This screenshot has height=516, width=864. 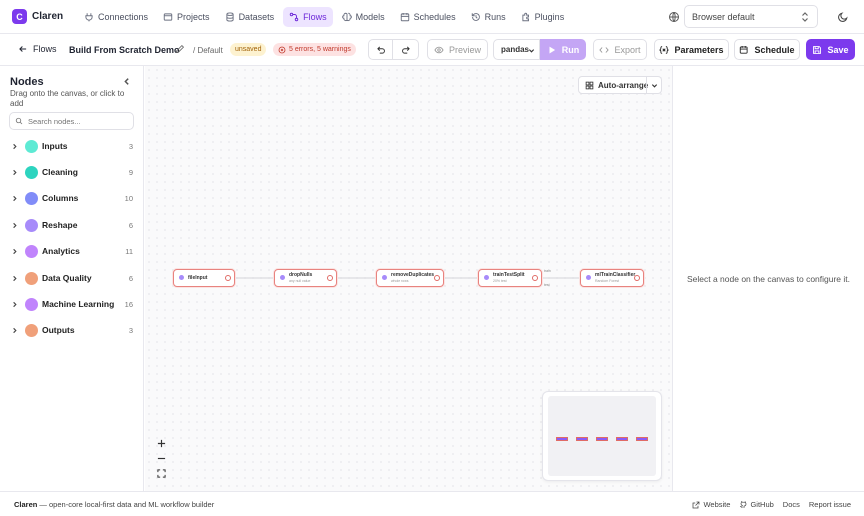 I want to click on breadcrumb: / Default, so click(x=208, y=50).